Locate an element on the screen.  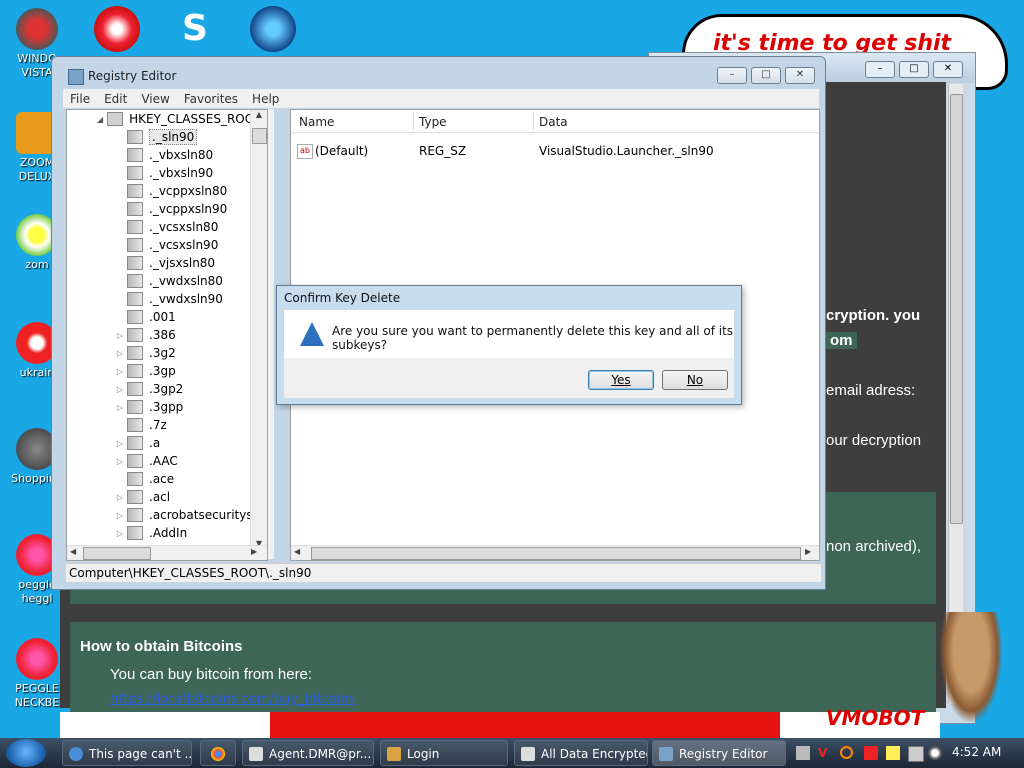
menu-help: Help is located at coordinates (265, 99).